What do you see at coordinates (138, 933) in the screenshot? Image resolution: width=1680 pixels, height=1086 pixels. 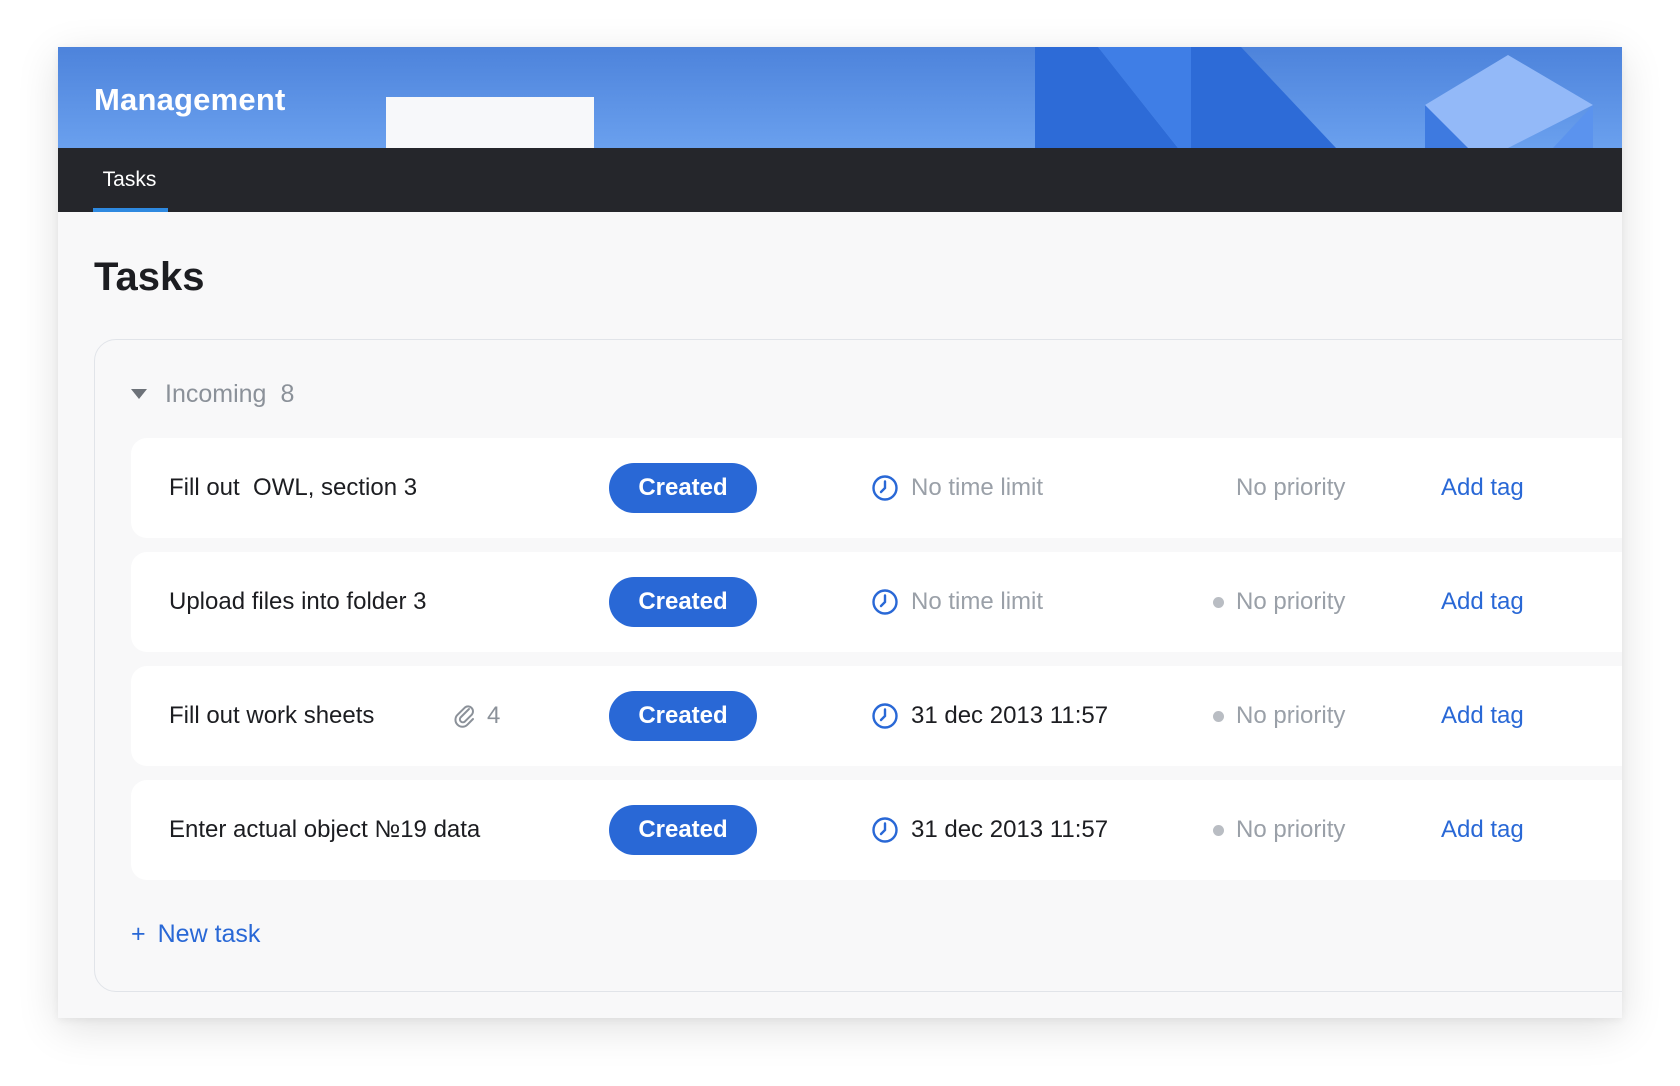 I see `plus-icon: +` at bounding box center [138, 933].